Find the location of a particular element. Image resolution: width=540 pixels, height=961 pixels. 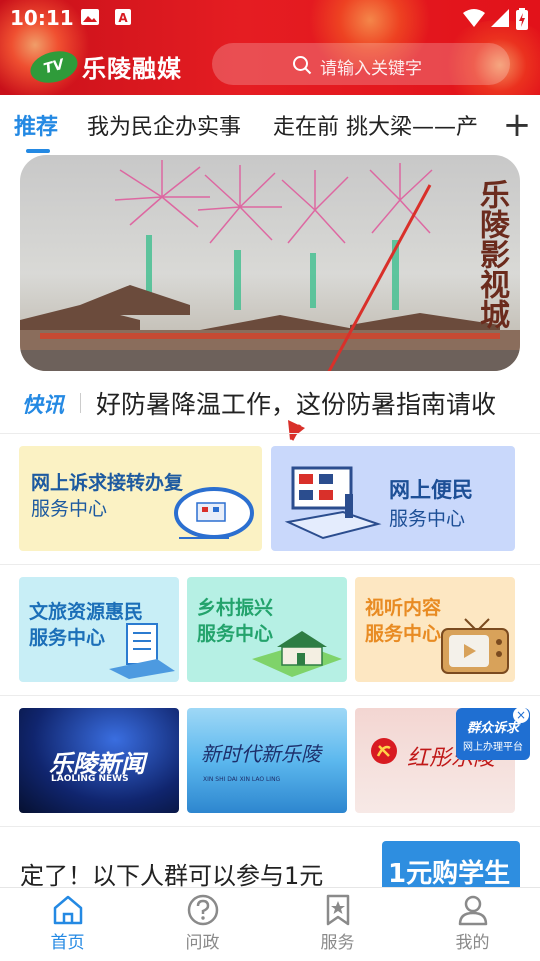

user-icon is located at coordinates (473, 910).